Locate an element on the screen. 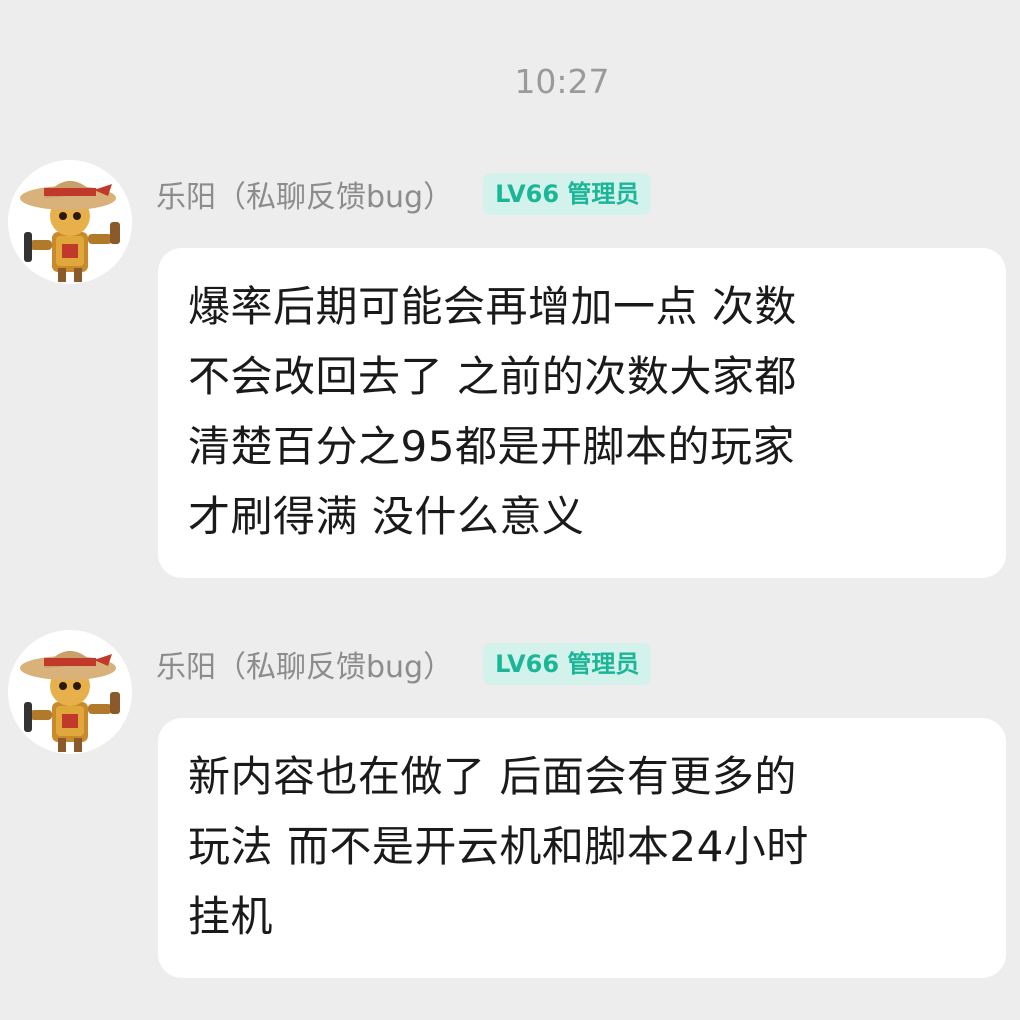 This screenshot has height=1020, width=1020. message-timestamp: 10:27 is located at coordinates (536, 82).